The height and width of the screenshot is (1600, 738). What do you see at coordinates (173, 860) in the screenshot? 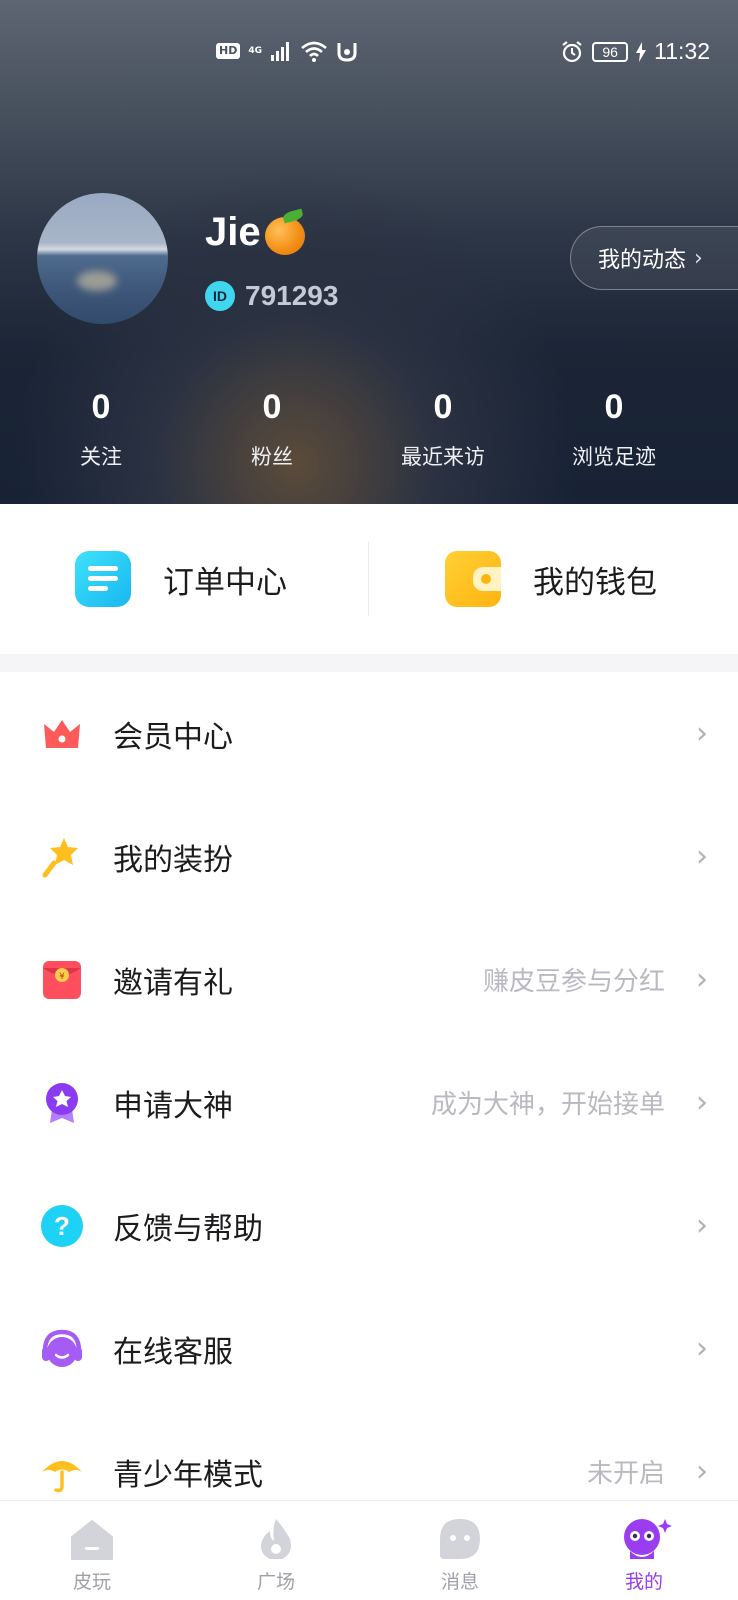
I see `menu-label: 我的装扮` at bounding box center [173, 860].